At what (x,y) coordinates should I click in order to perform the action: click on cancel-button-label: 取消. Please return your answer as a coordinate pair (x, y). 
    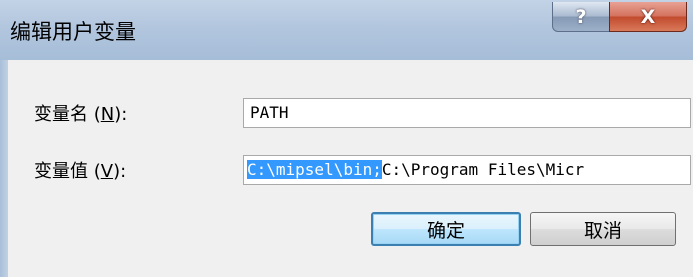
    Looking at the image, I should click on (602, 230).